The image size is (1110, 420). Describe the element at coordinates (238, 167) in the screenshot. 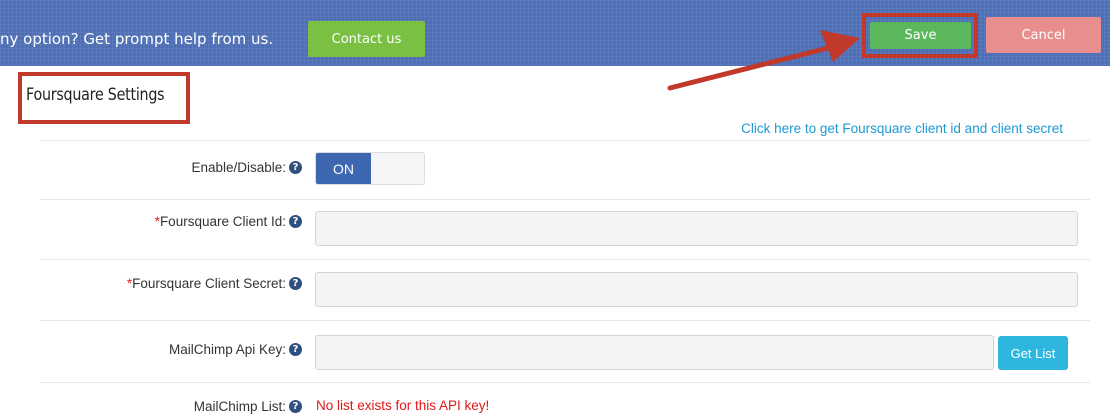

I see `enable-disable-label-text: Enable/Disable:` at that location.